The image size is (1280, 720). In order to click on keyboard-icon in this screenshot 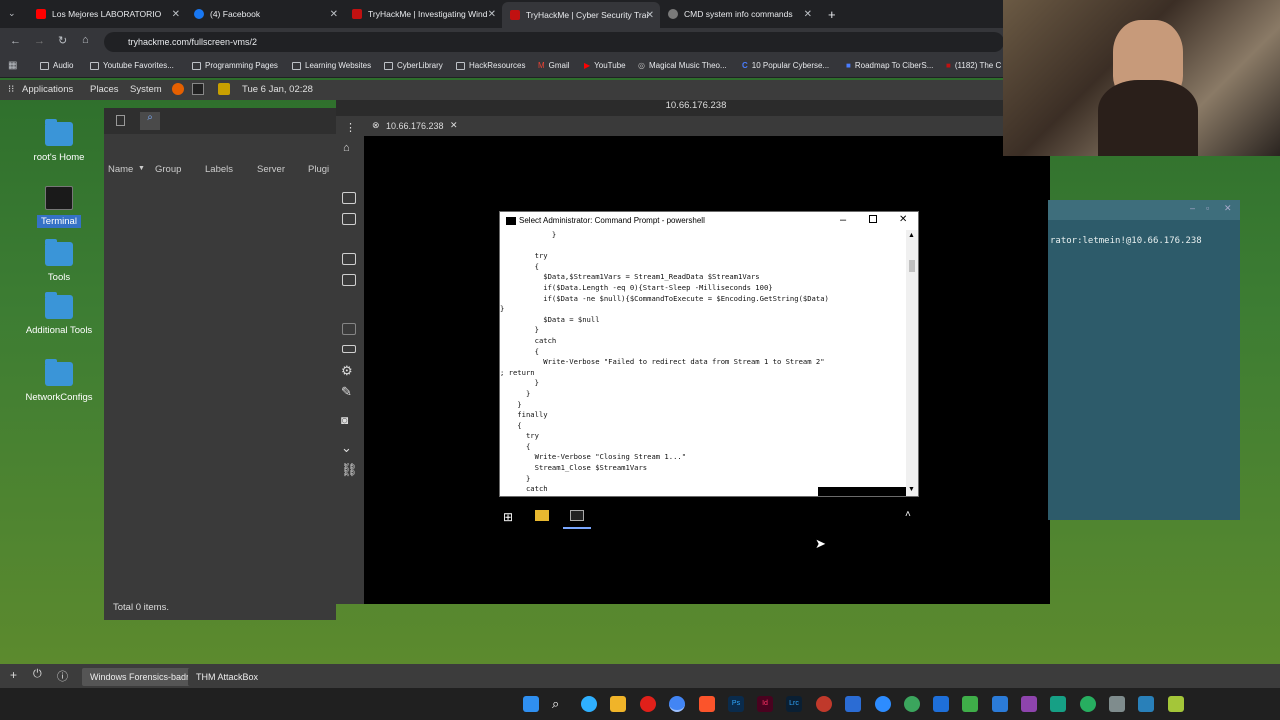, I will do `click(349, 349)`.